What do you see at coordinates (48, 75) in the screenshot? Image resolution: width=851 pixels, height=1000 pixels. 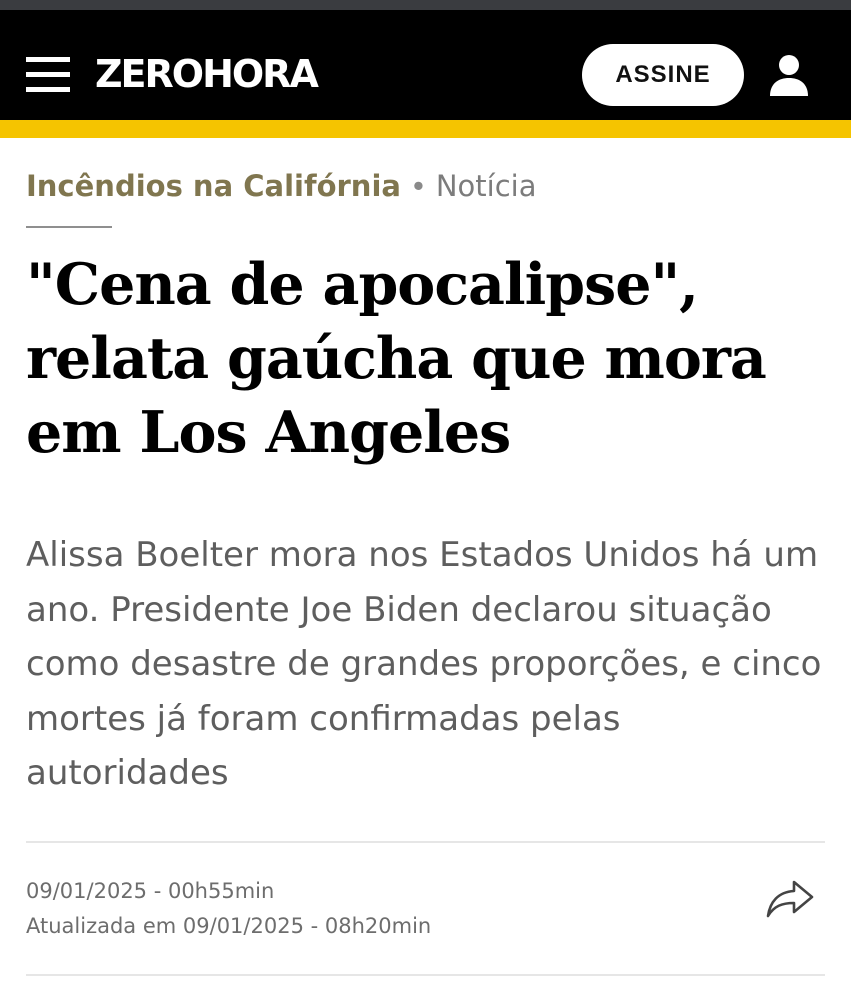 I see `hamburger-menu-icon` at bounding box center [48, 75].